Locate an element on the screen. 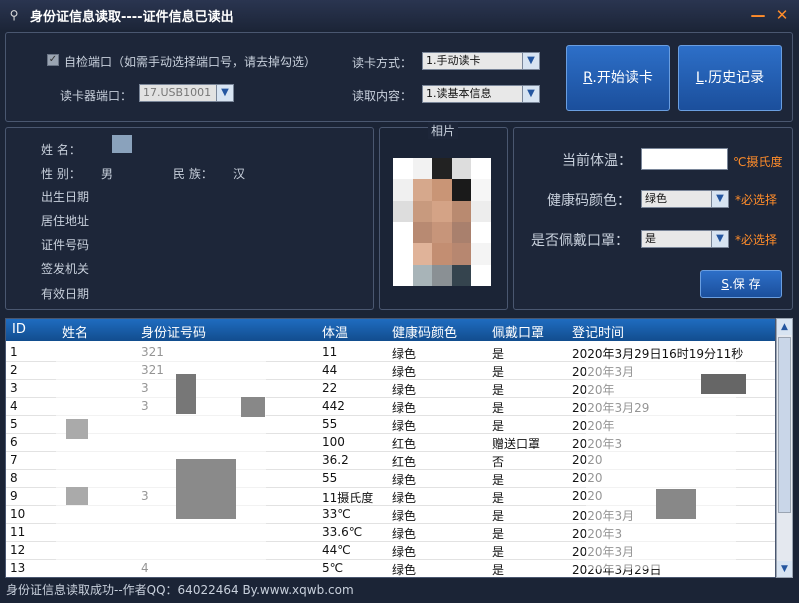 The height and width of the screenshot is (603, 799). cell-temp: 22 is located at coordinates (330, 388).